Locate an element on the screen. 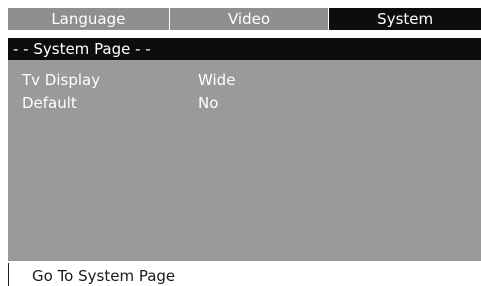 The width and height of the screenshot is (481, 286). tab-language: Language is located at coordinates (88, 19).